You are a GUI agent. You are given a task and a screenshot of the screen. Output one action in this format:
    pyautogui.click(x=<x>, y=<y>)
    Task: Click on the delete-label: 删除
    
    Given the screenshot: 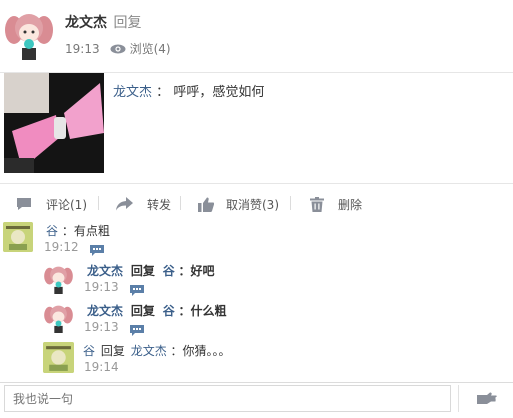 What is the action you would take?
    pyautogui.click(x=350, y=204)
    